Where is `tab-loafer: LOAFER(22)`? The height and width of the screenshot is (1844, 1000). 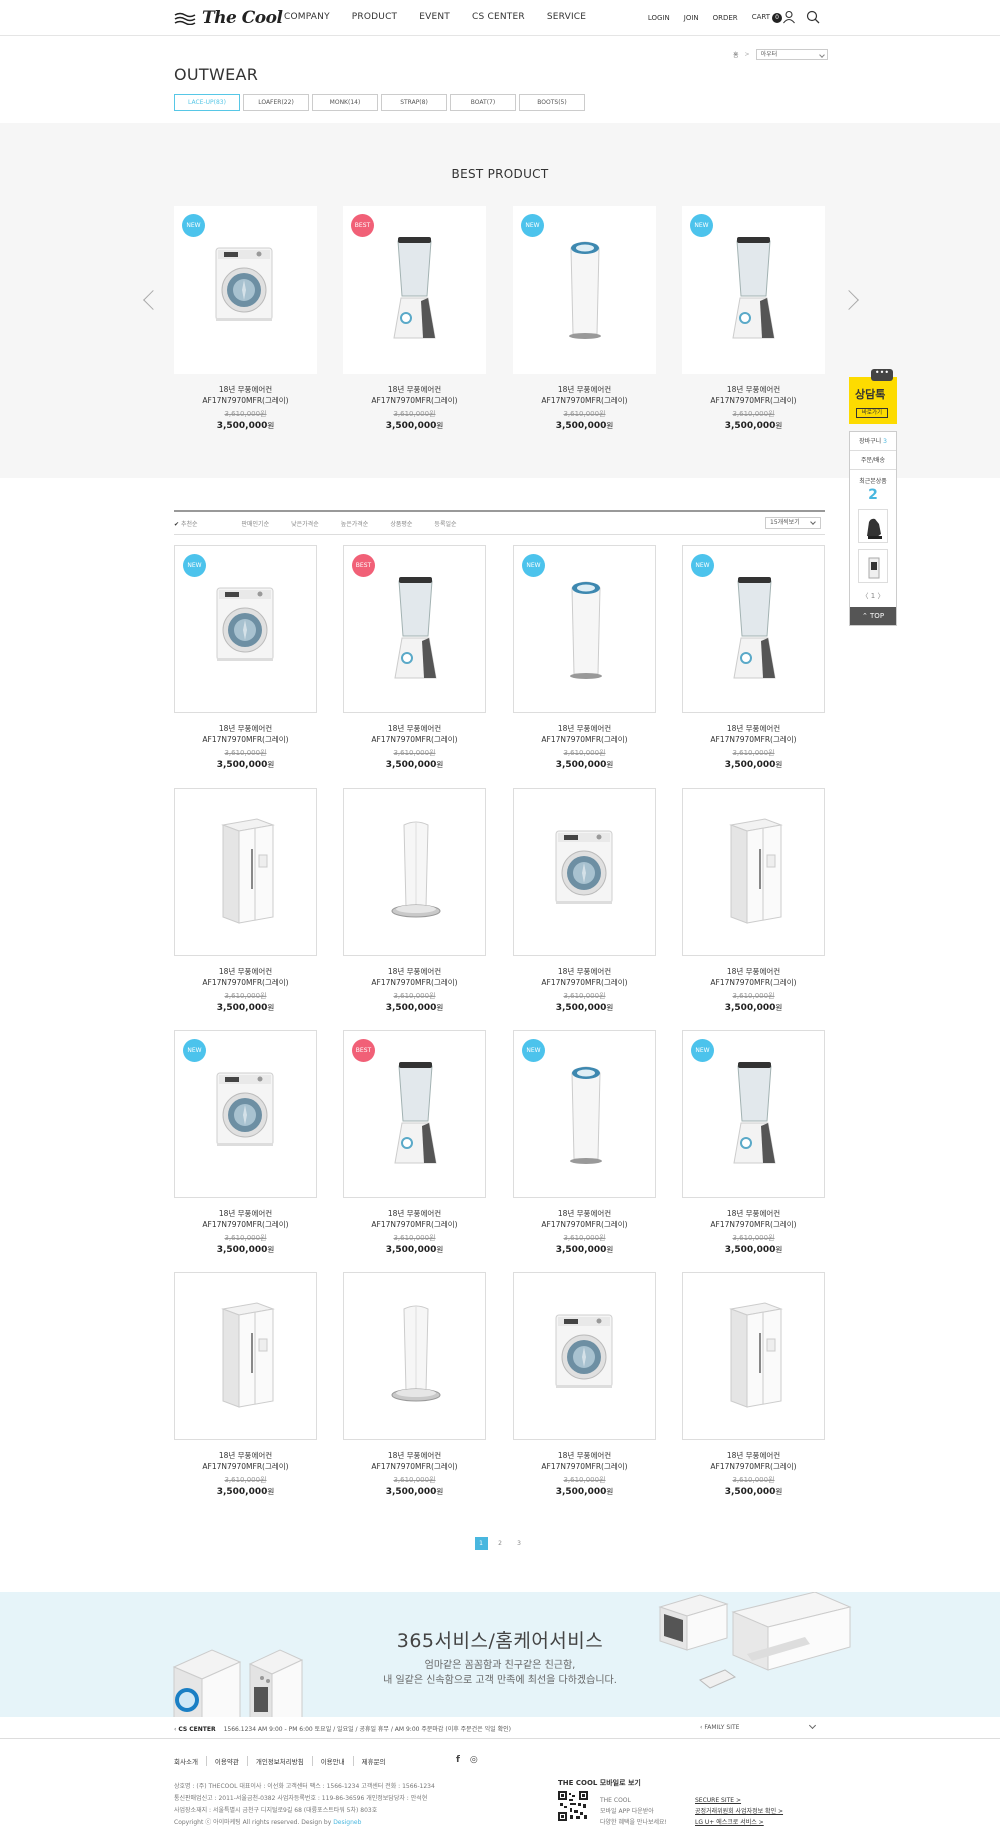 tab-loafer: LOAFER(22) is located at coordinates (276, 102).